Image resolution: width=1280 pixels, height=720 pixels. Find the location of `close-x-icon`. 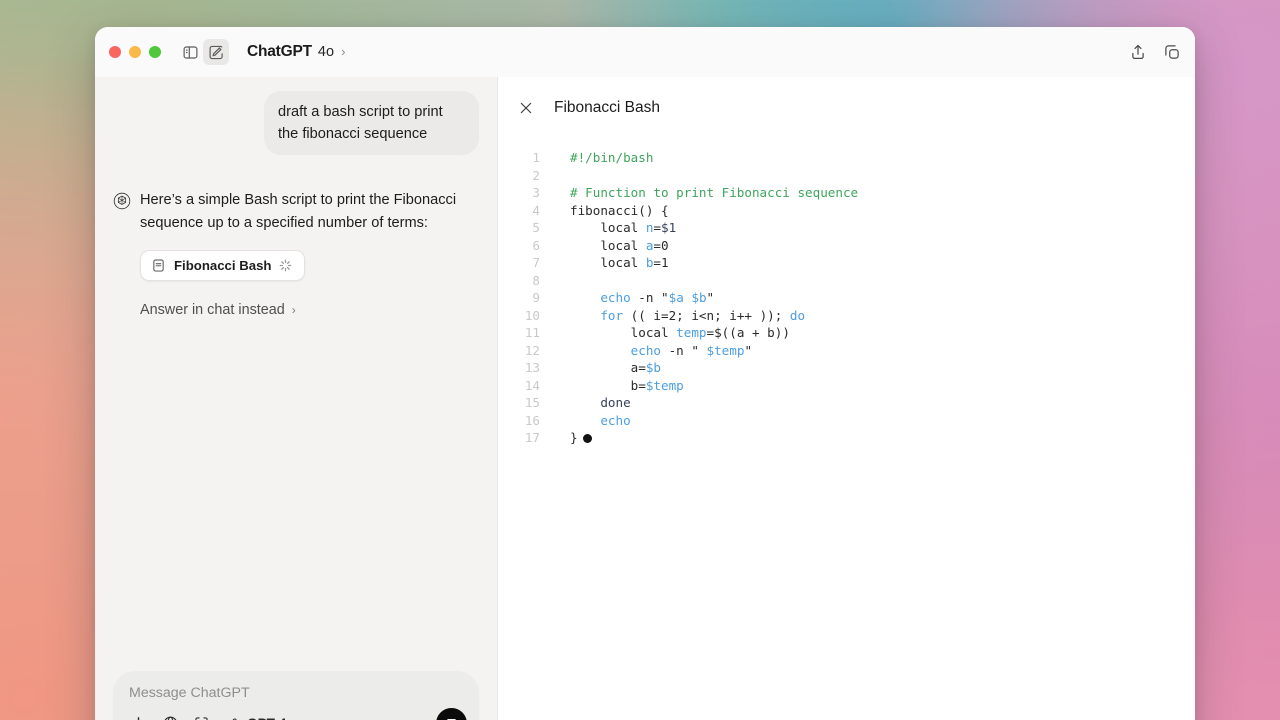

close-x-icon is located at coordinates (526, 107).